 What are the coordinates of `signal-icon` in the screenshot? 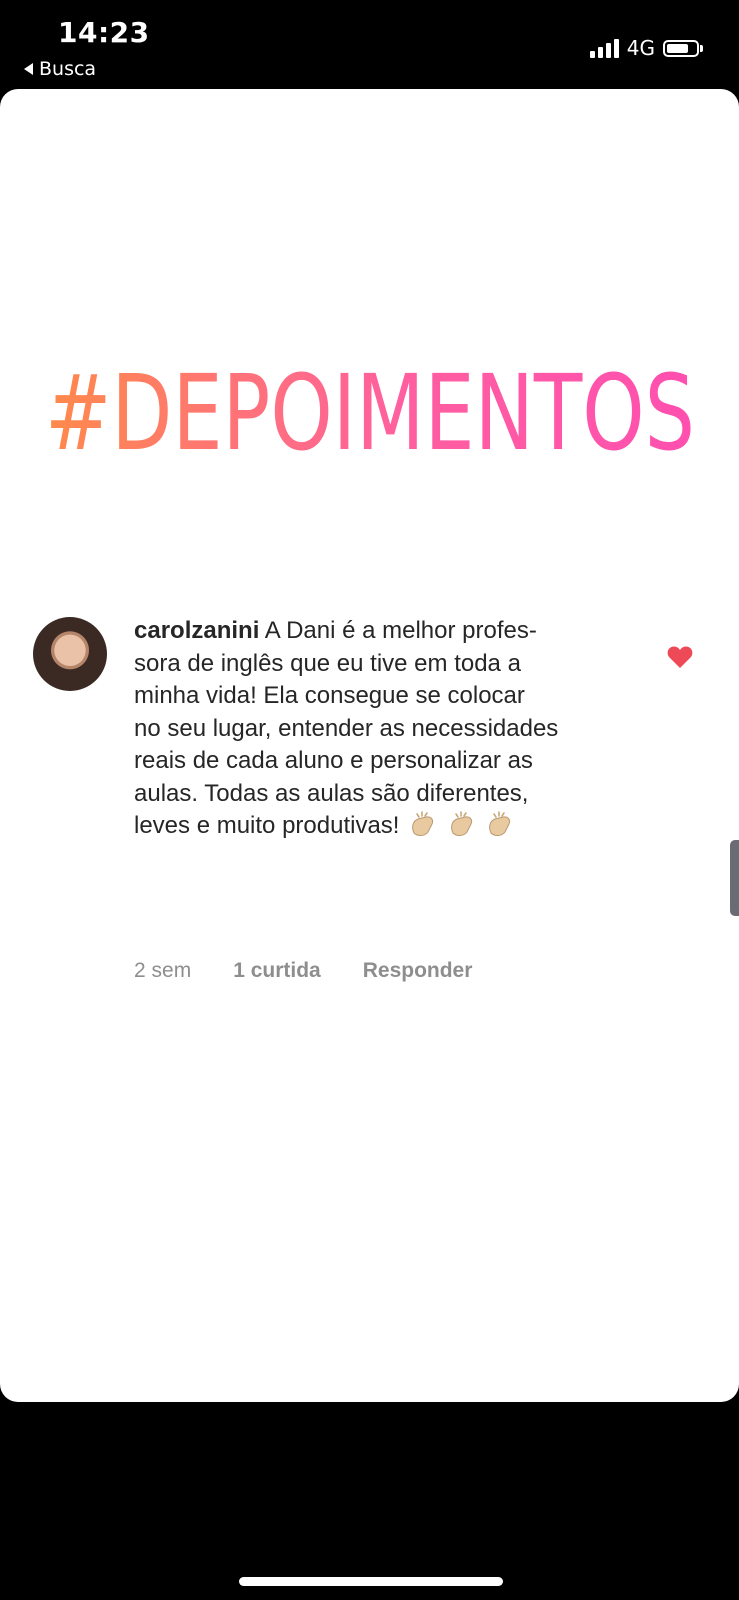 It's located at (604, 48).